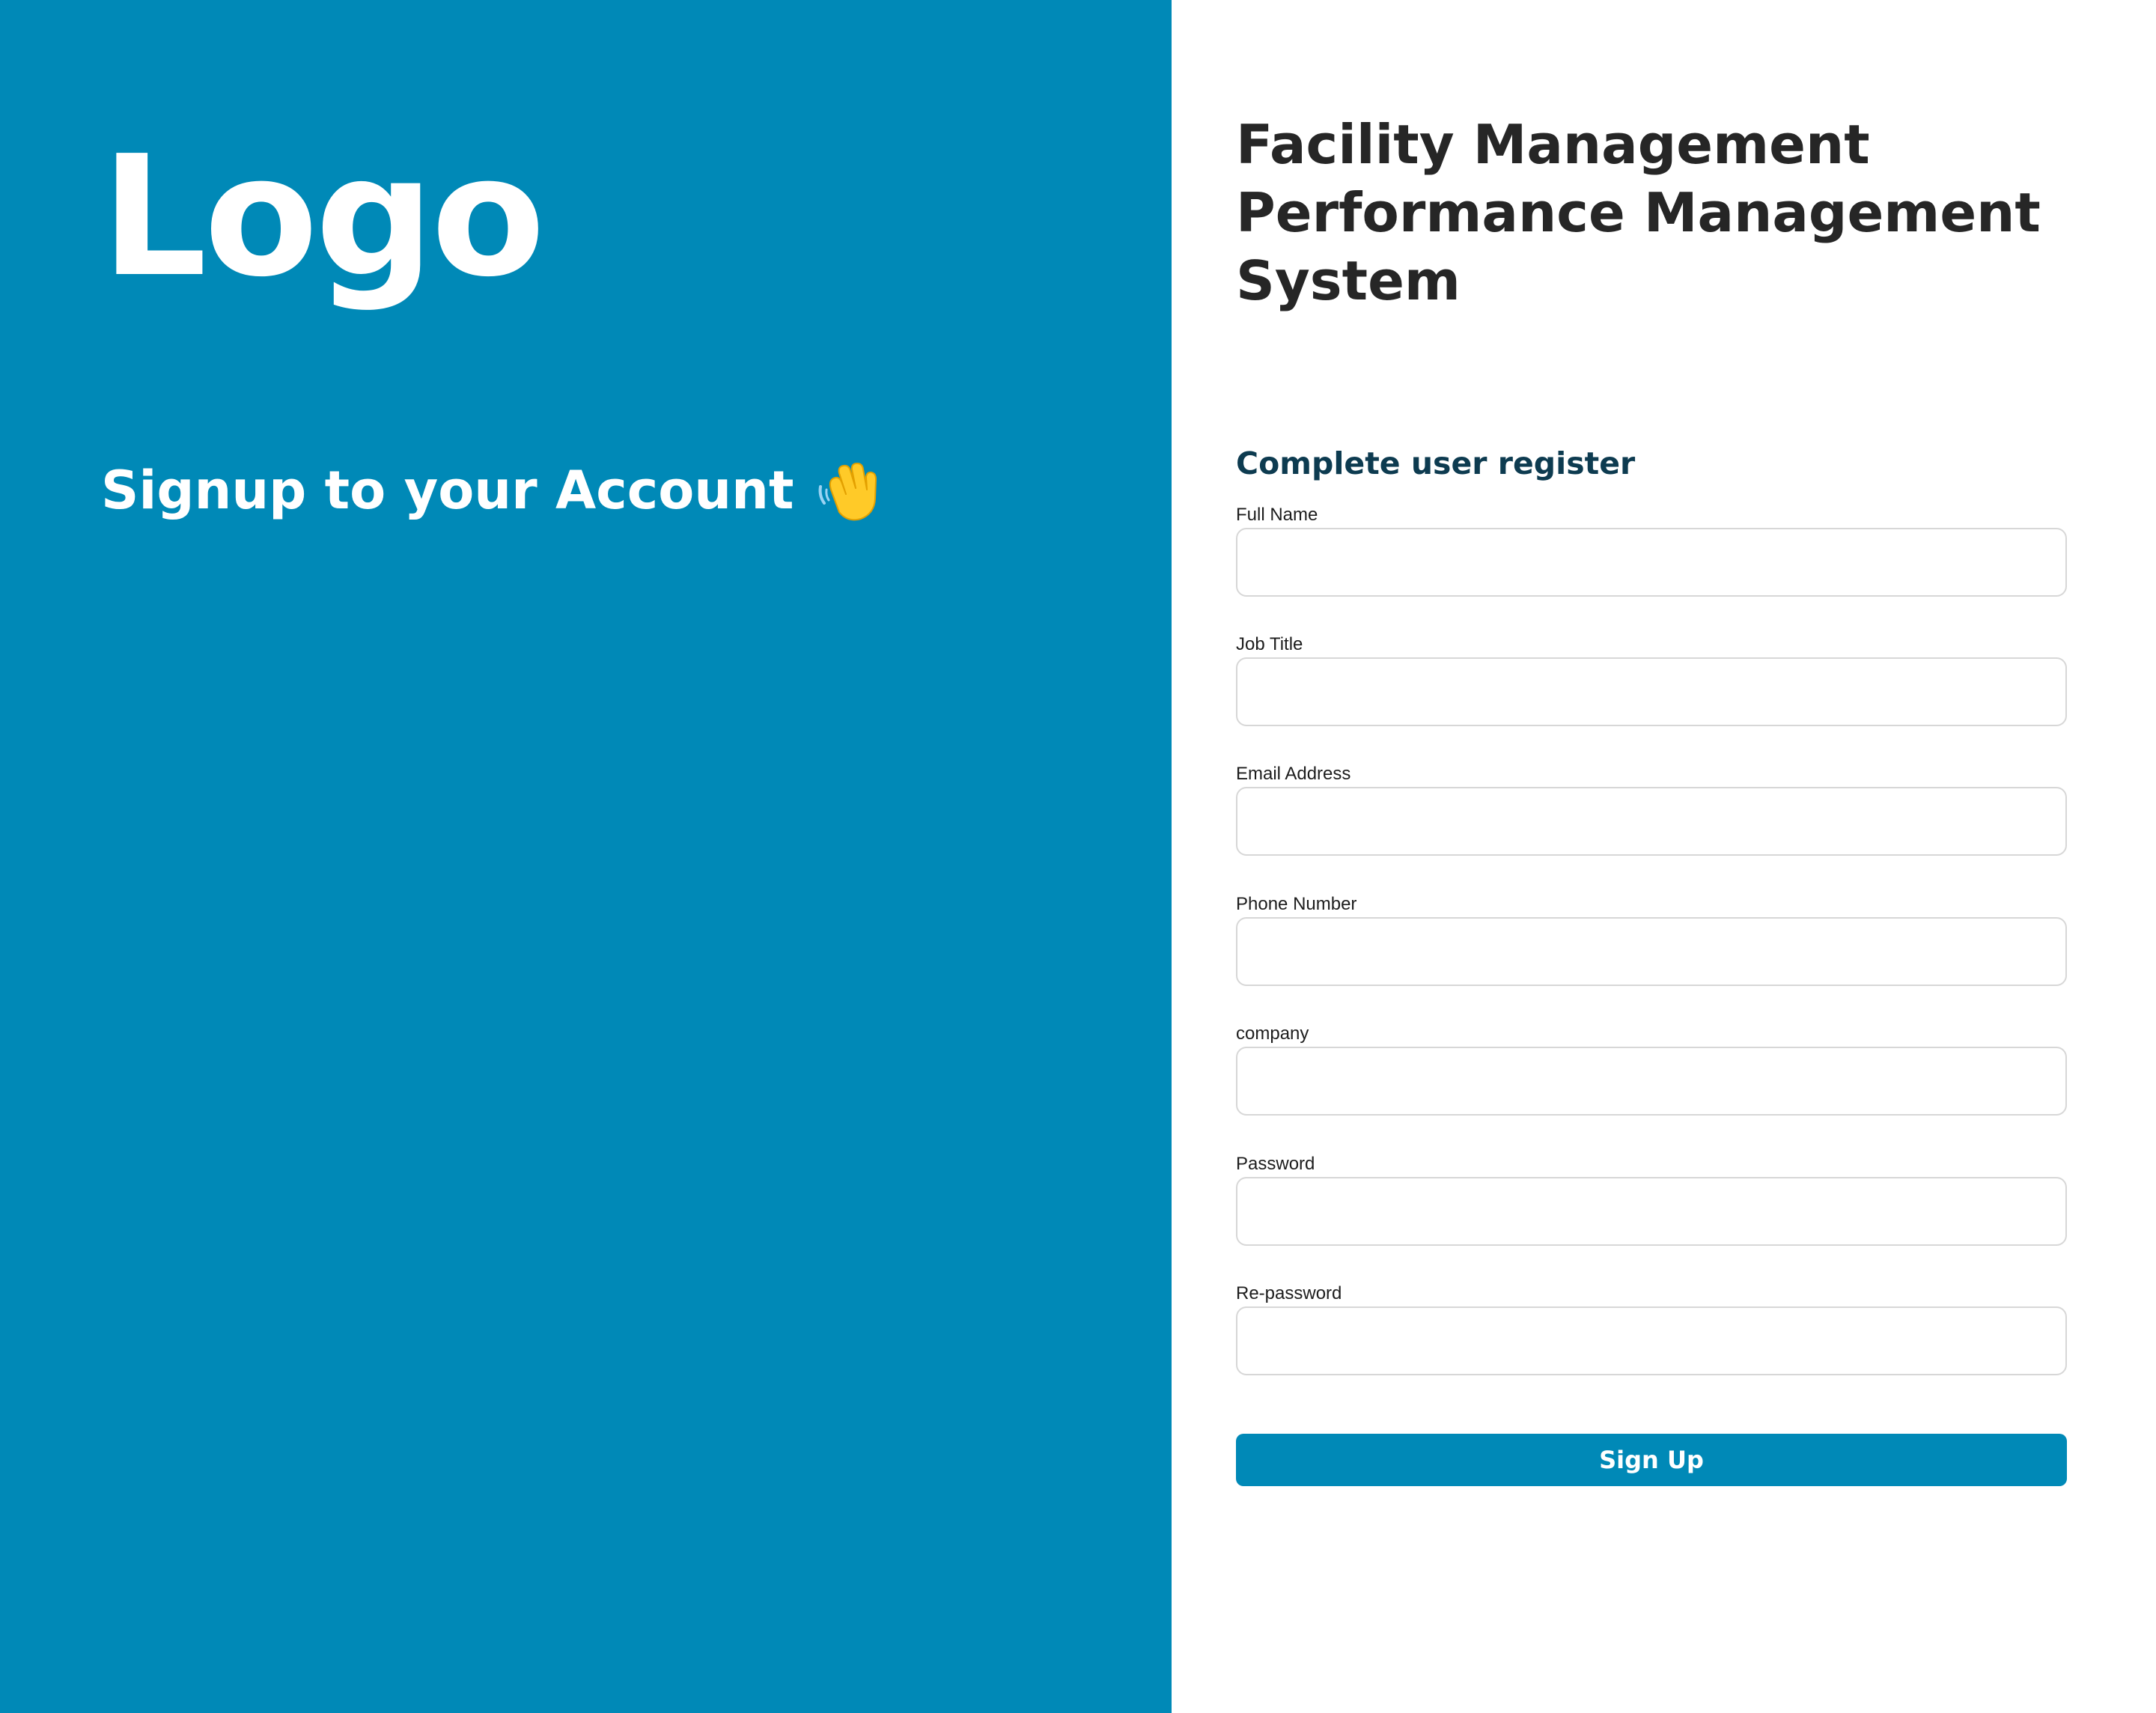 The height and width of the screenshot is (1713, 2156). What do you see at coordinates (1651, 562) in the screenshot?
I see `full-name-input` at bounding box center [1651, 562].